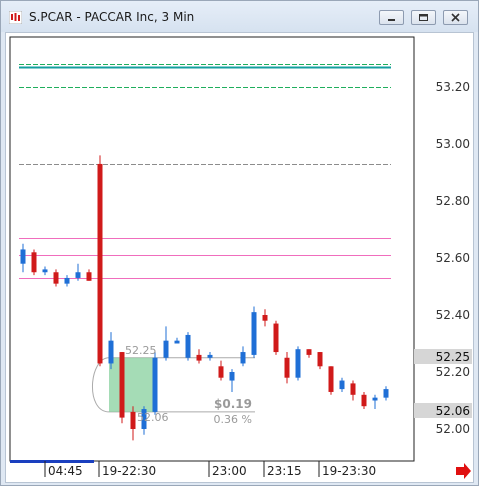  I want to click on last-price-tag-label: 52.25, so click(453, 357).